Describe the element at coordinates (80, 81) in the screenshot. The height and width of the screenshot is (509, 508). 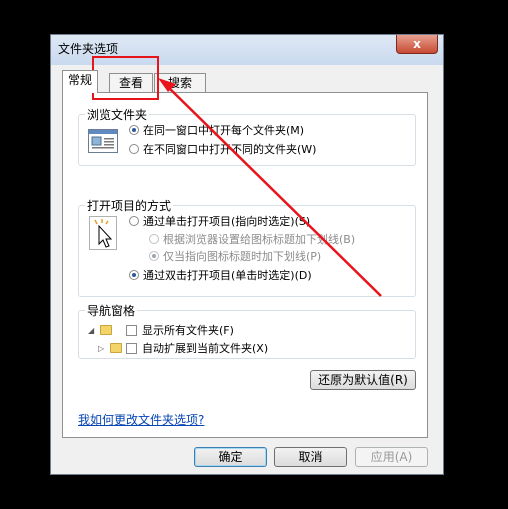
I see `tab-general: 常规` at that location.